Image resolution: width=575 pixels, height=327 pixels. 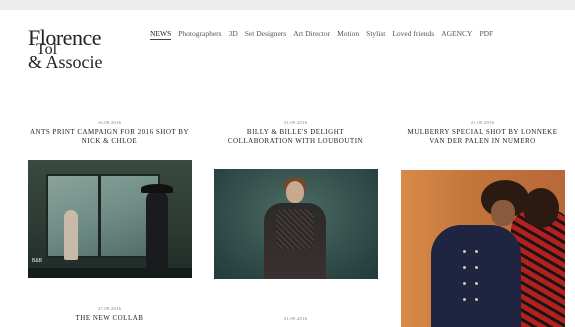 What do you see at coordinates (109, 318) in the screenshot?
I see `post-title: THE NEW COLLAB` at bounding box center [109, 318].